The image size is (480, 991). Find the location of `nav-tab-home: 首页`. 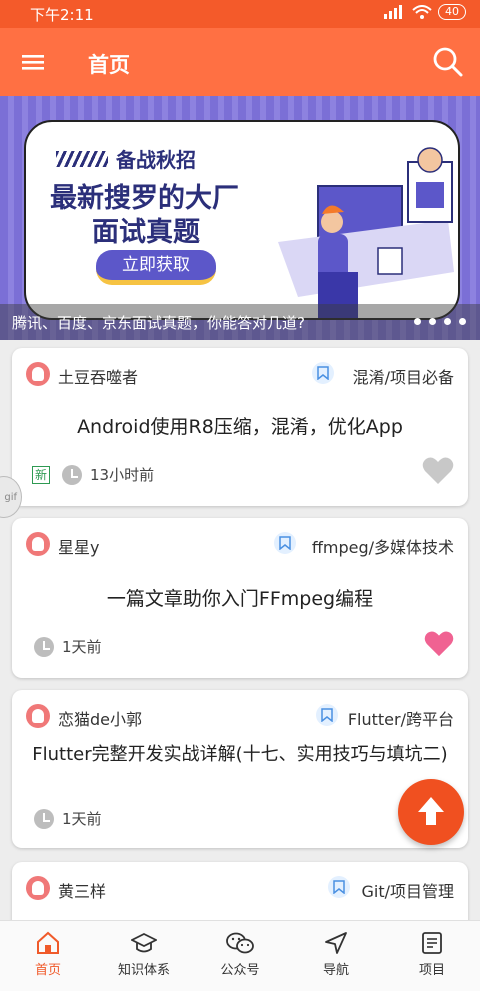

nav-tab-home: 首页 is located at coordinates (48, 954).